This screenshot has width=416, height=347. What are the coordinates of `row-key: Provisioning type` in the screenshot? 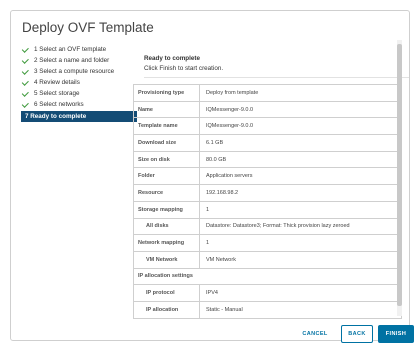 It's located at (167, 93).